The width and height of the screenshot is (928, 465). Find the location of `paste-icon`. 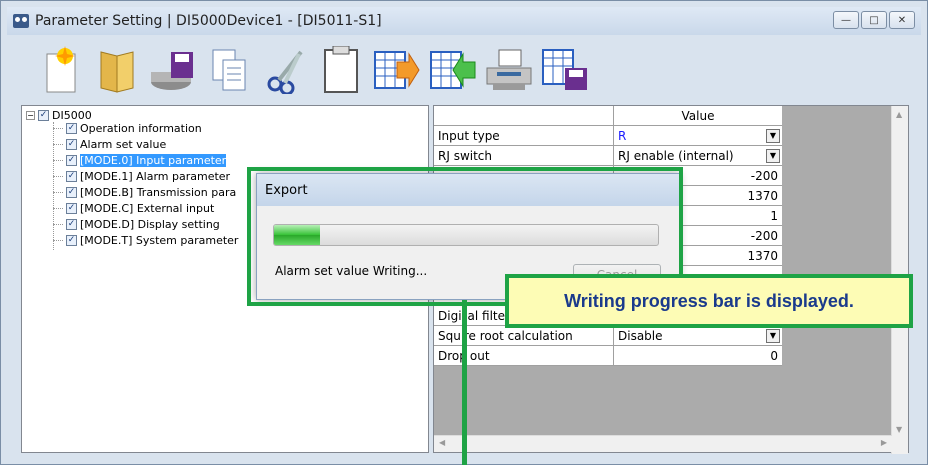

paste-icon is located at coordinates (341, 69).